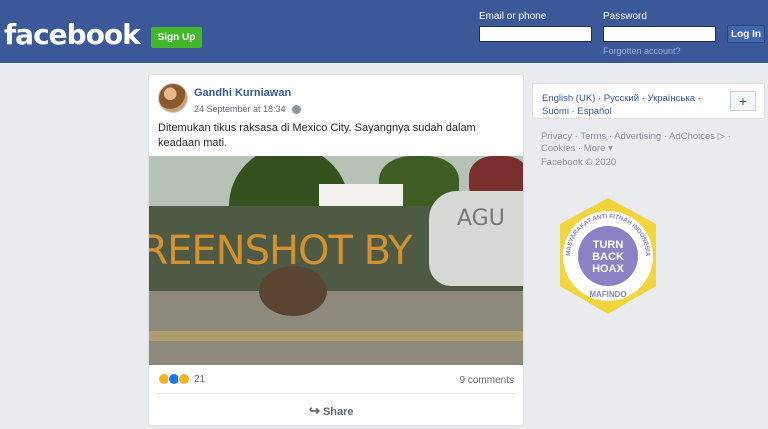 The image size is (768, 429). I want to click on forgotten-account-link: Forgotten account?, so click(642, 51).